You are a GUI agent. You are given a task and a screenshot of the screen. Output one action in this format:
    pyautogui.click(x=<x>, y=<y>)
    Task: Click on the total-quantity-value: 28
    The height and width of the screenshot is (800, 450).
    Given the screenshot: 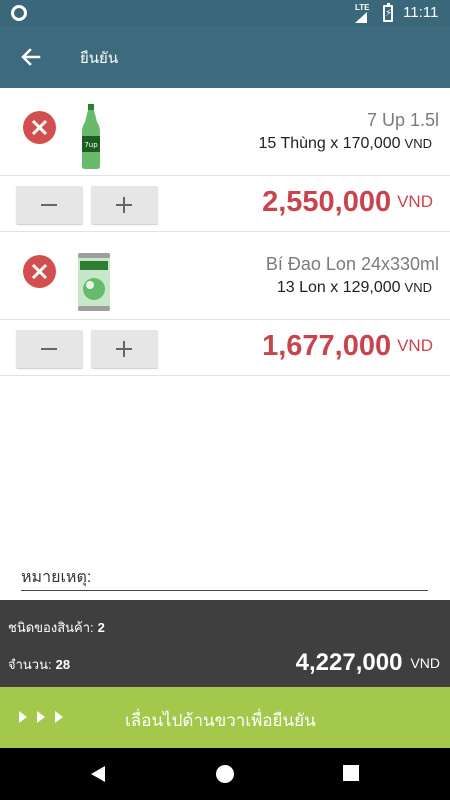 What is the action you would take?
    pyautogui.click(x=63, y=664)
    